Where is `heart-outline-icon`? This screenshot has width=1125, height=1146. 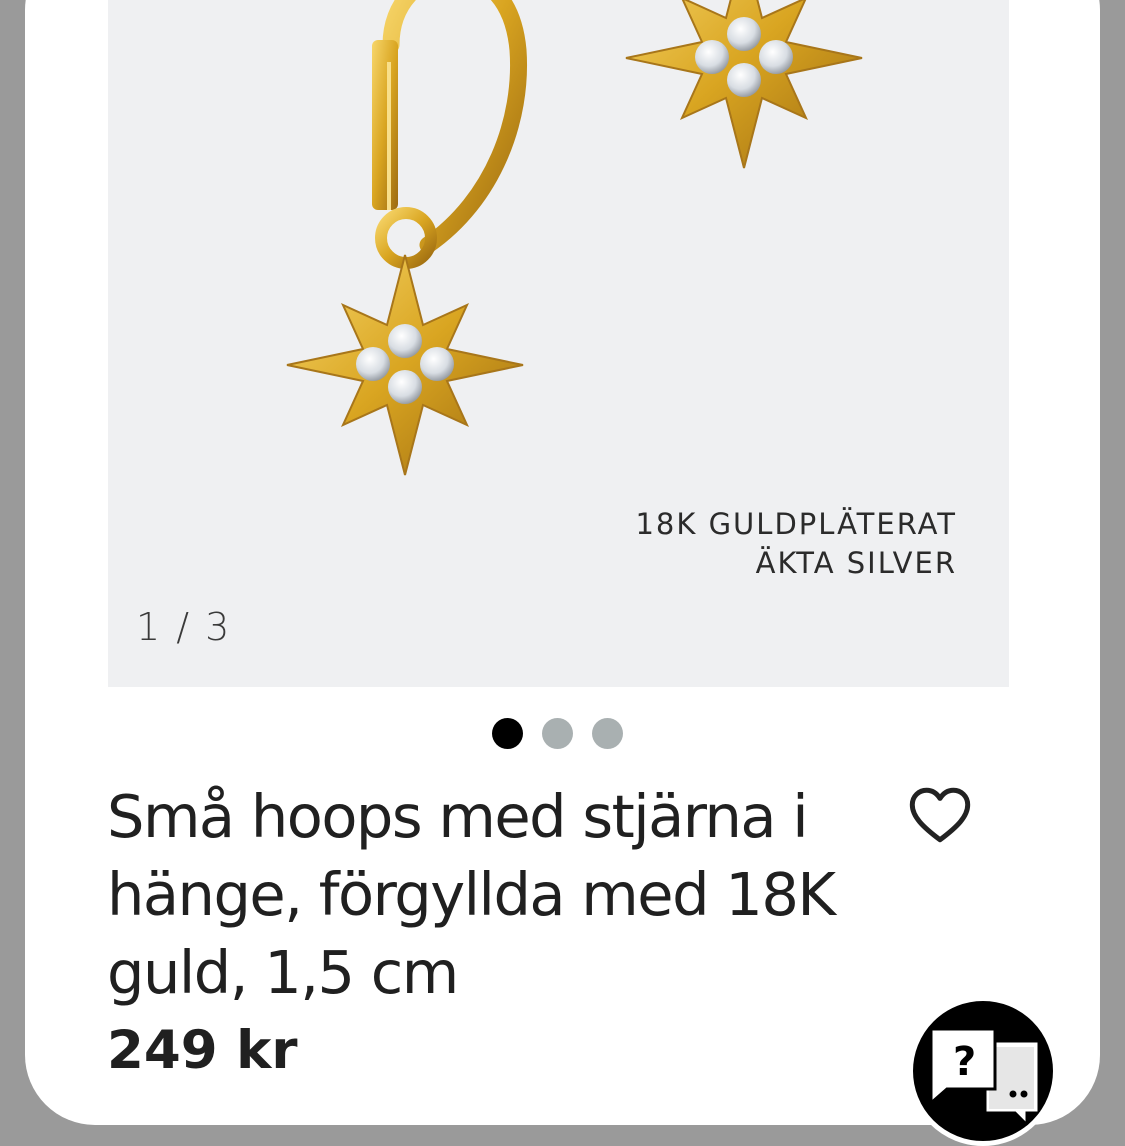
heart-outline-icon is located at coordinates (940, 815).